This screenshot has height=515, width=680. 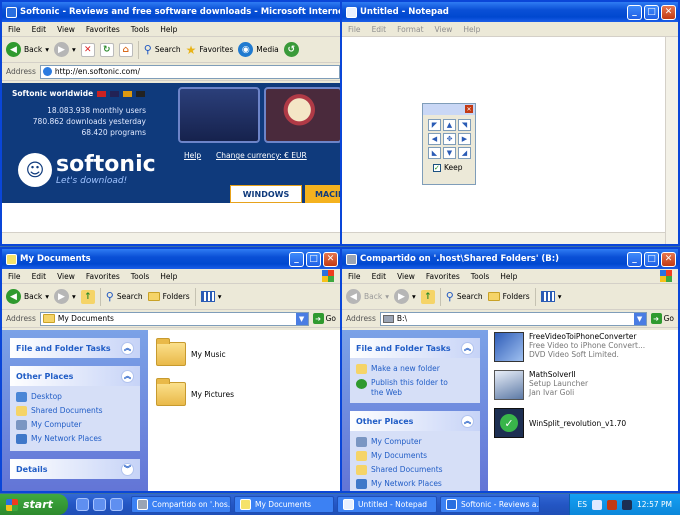 I want to click on file-item: My Pictures, so click(x=195, y=392).